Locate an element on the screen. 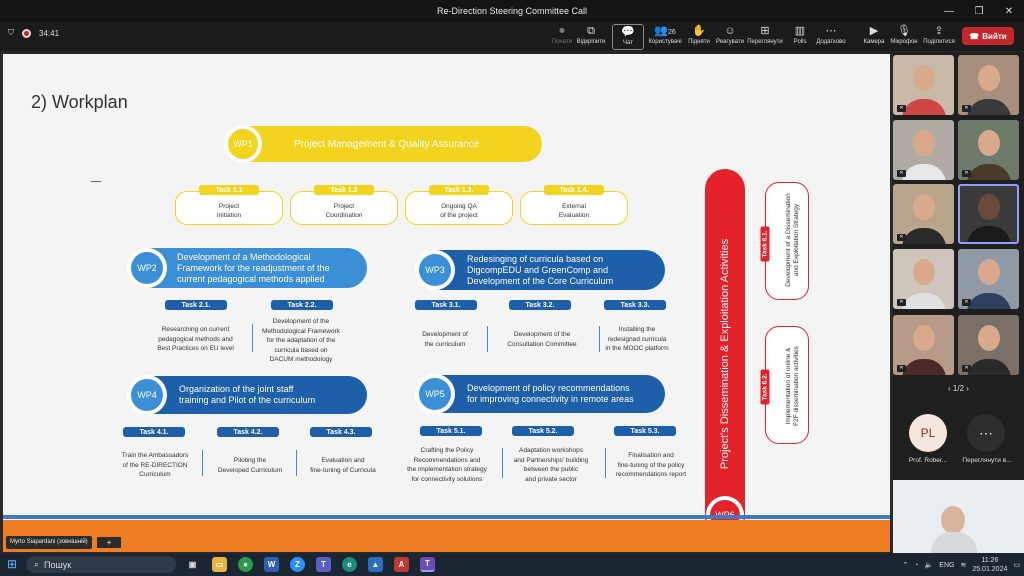 This screenshot has width=1024, height=576. photos-icon: ▲ is located at coordinates (375, 564).